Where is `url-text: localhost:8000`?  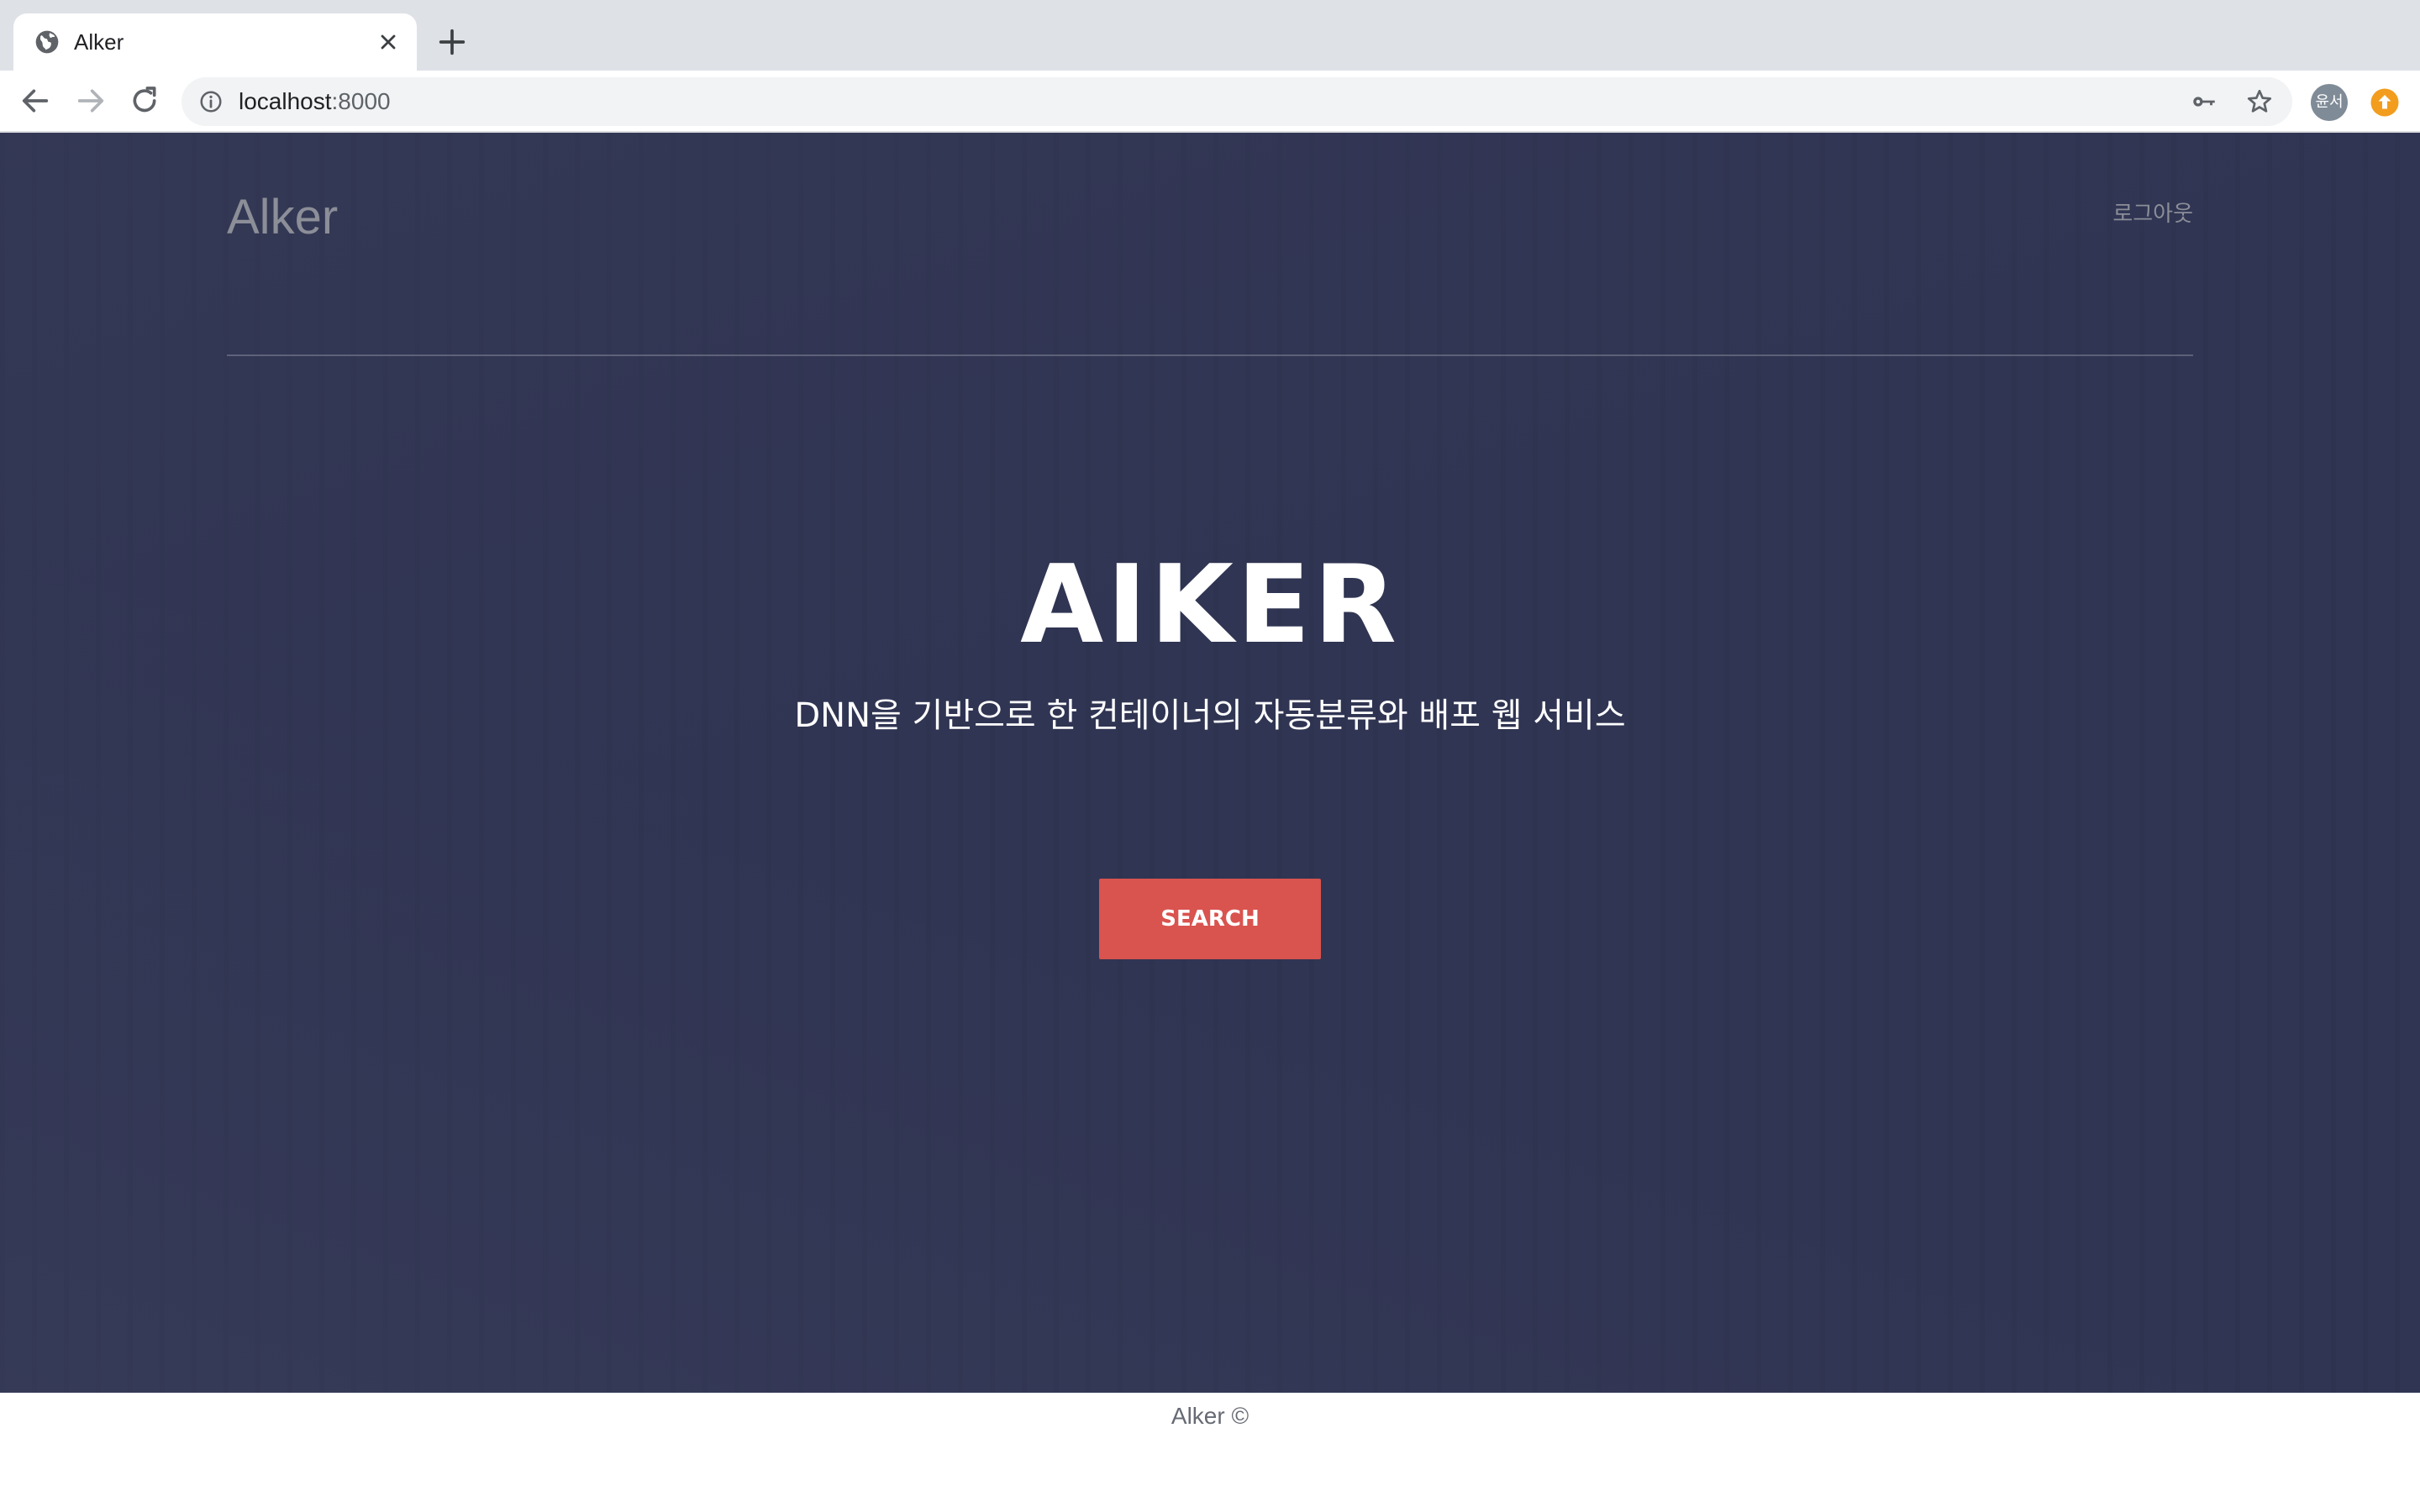
url-text: localhost:8000 is located at coordinates (315, 101).